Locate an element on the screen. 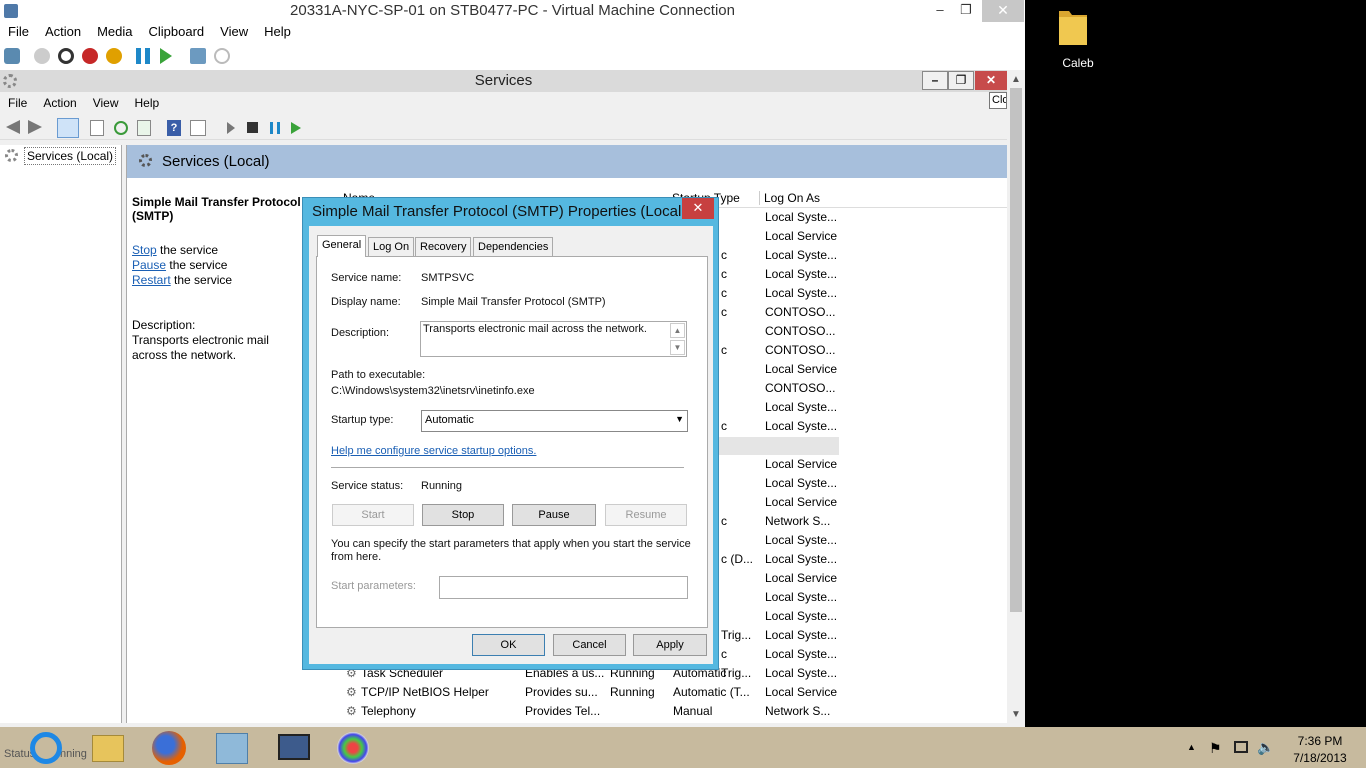  show-pane-icon is located at coordinates (198, 128).